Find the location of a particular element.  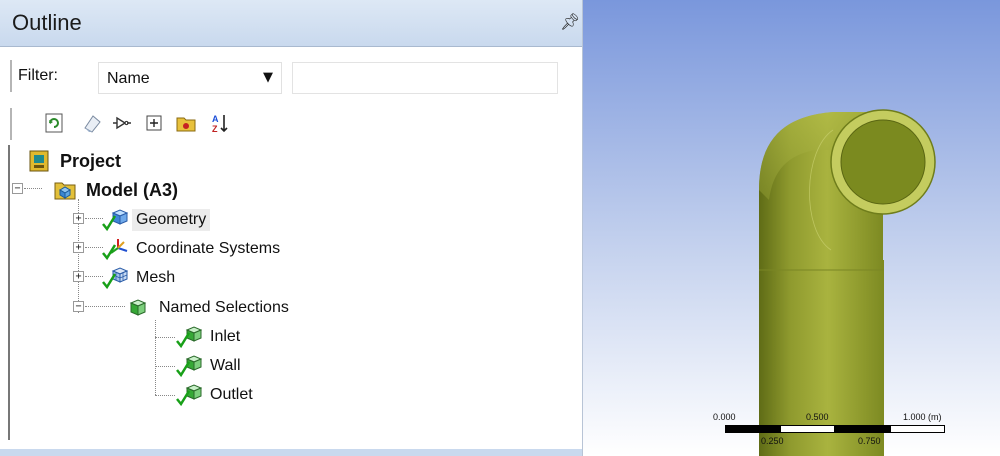

scale-label-050: 0.500 is located at coordinates (817, 417).